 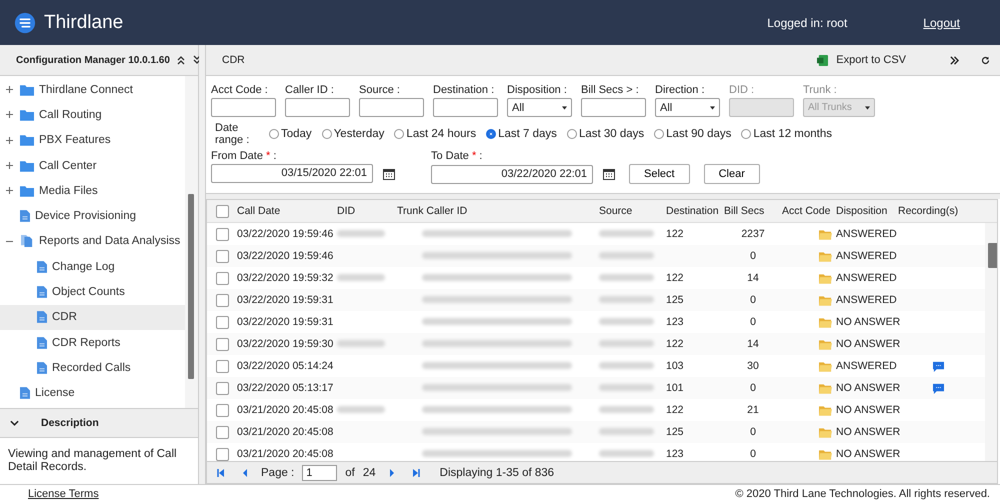 What do you see at coordinates (596, 344) in the screenshot?
I see `table-row: 03/22/2020 19:59:30 122 14 NO ANSWER` at bounding box center [596, 344].